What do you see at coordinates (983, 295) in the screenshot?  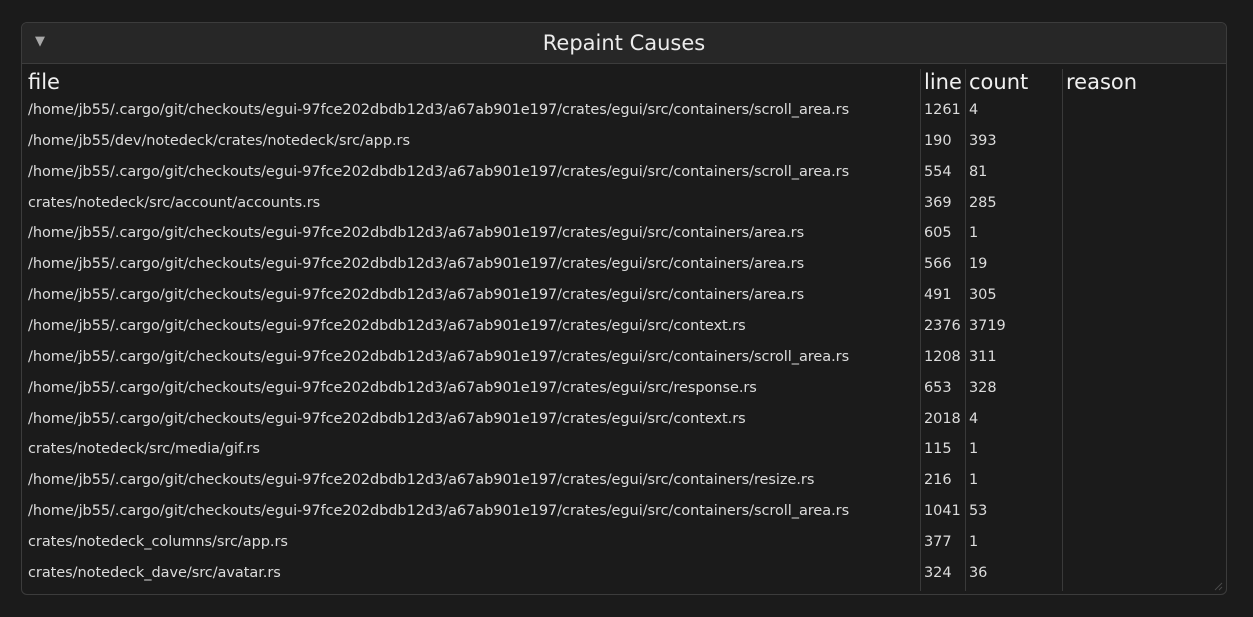 I see `cell-count: 305` at bounding box center [983, 295].